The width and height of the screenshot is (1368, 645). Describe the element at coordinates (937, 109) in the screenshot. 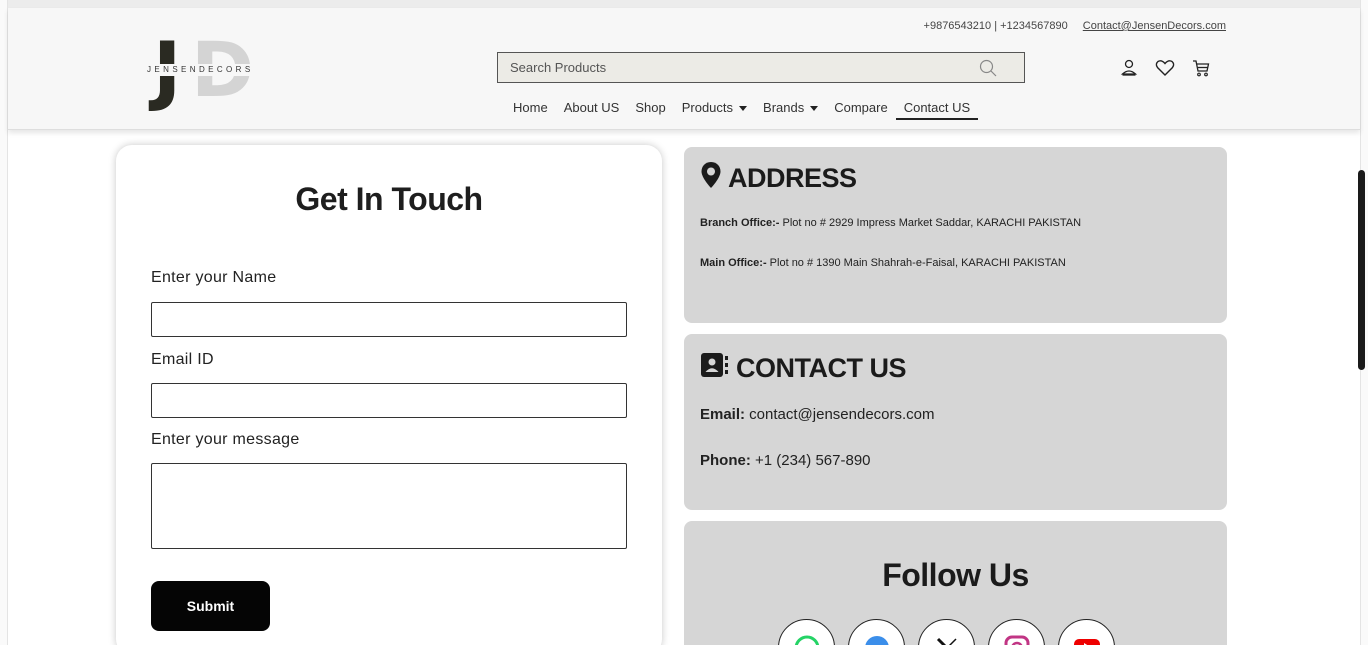

I see `nav-contact-us: Contact US` at that location.